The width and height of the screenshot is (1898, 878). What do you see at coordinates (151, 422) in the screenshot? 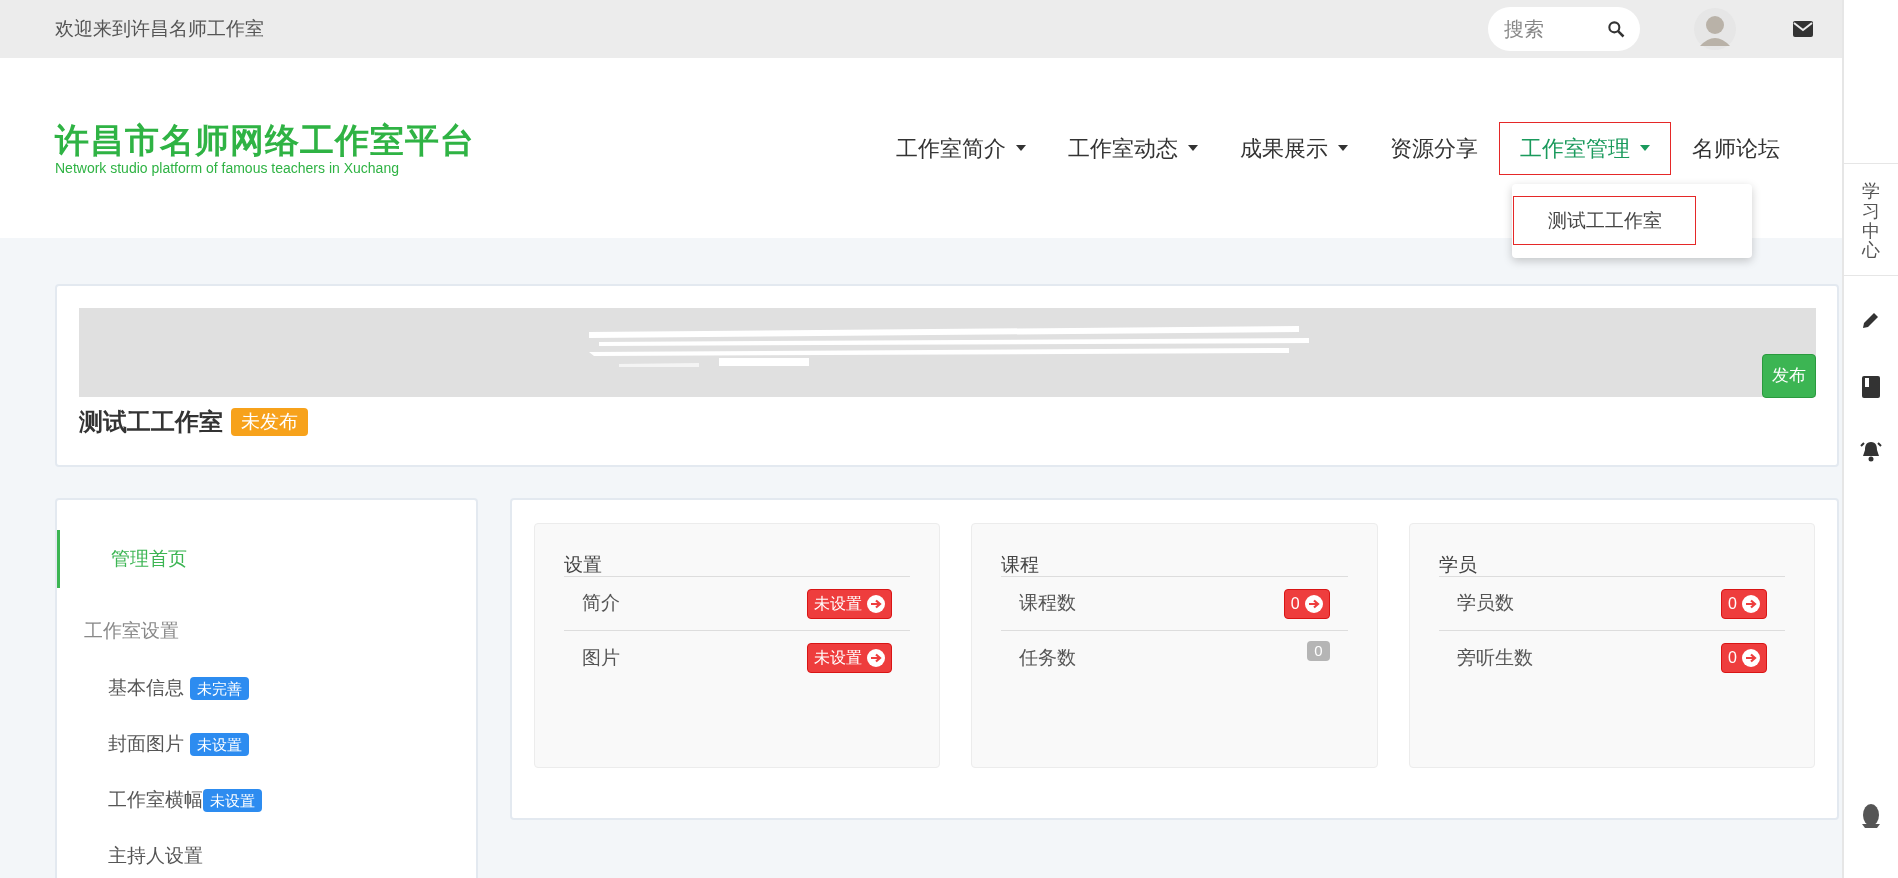
I see `studio-title: 测试工工作室` at bounding box center [151, 422].